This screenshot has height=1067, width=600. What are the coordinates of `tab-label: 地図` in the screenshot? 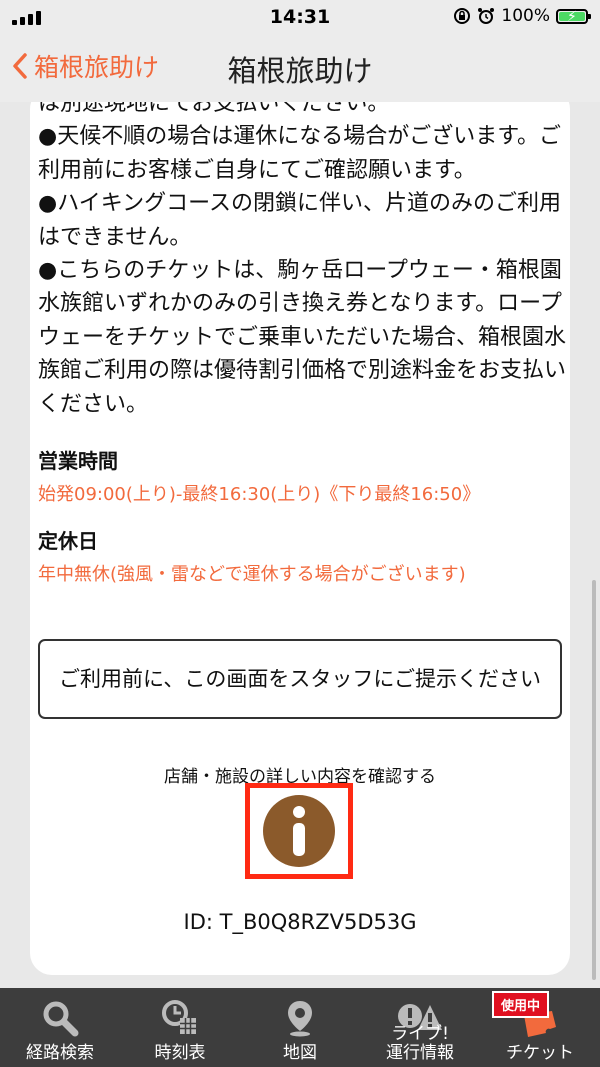 It's located at (300, 1053).